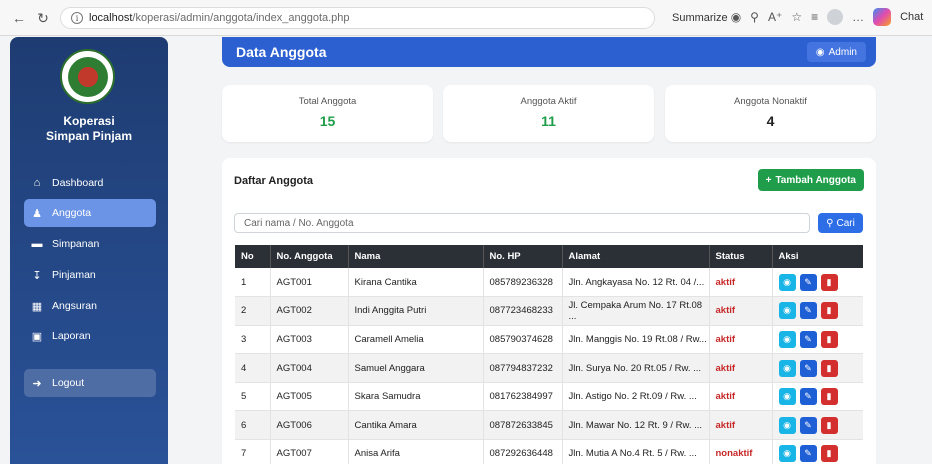 The width and height of the screenshot is (932, 464). I want to click on hand-holding-icon: ↧, so click(37, 275).